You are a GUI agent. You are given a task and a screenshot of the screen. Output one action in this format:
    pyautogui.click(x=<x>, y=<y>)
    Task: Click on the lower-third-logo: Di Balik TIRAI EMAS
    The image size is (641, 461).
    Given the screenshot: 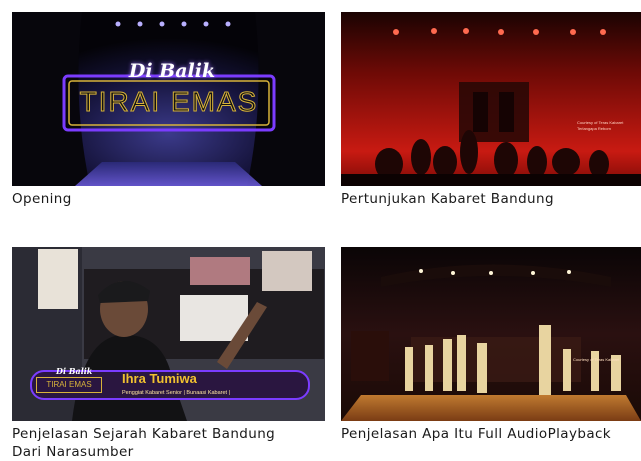 What is the action you would take?
    pyautogui.click(x=69, y=384)
    